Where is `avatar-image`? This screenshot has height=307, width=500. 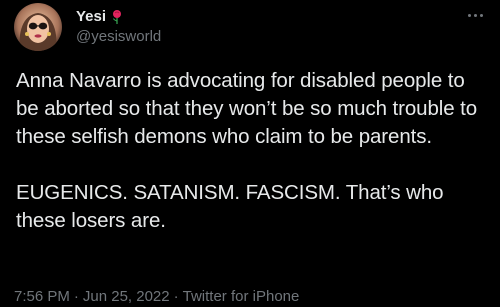 avatar-image is located at coordinates (38, 27).